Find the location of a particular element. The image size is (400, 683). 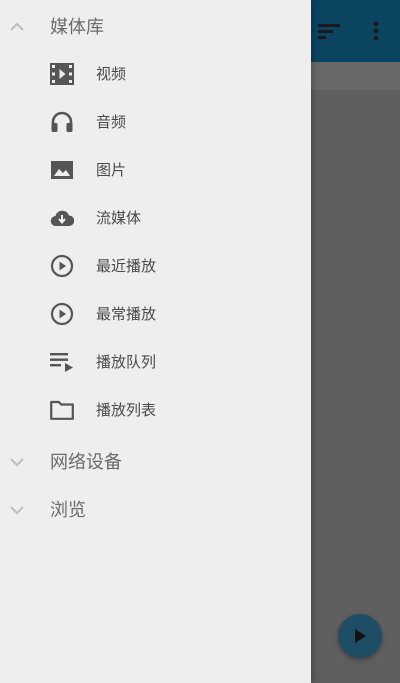

drawer-item-label: 播放列表 is located at coordinates (126, 410).